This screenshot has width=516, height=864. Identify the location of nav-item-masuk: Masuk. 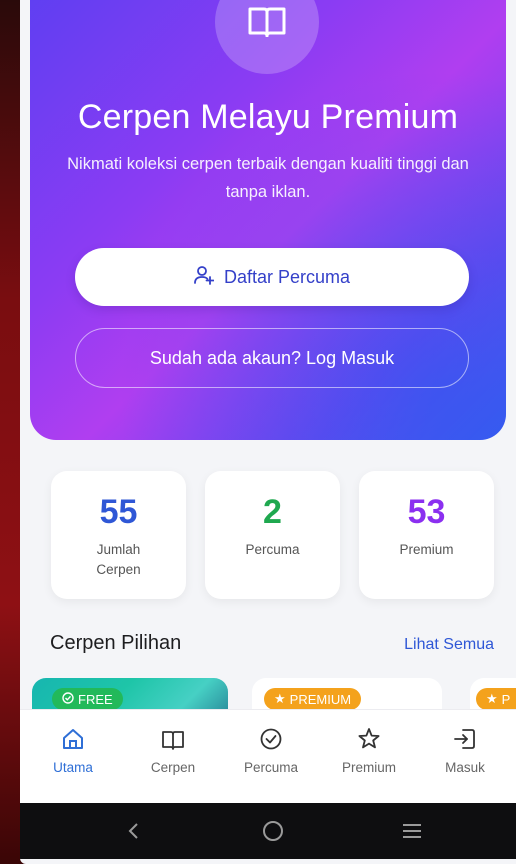
(465, 750).